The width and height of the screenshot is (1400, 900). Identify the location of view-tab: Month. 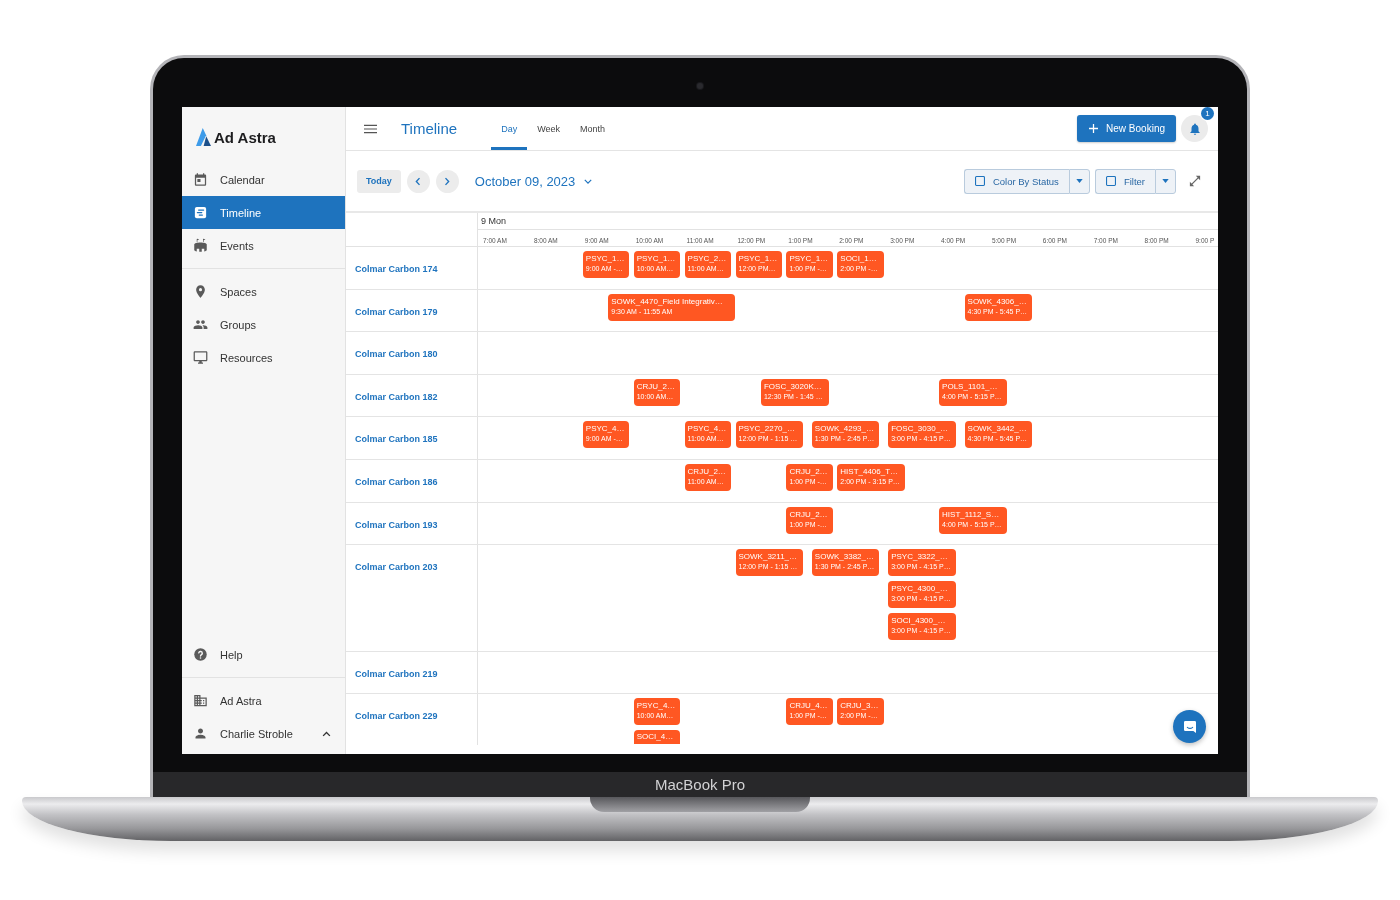
(592, 128).